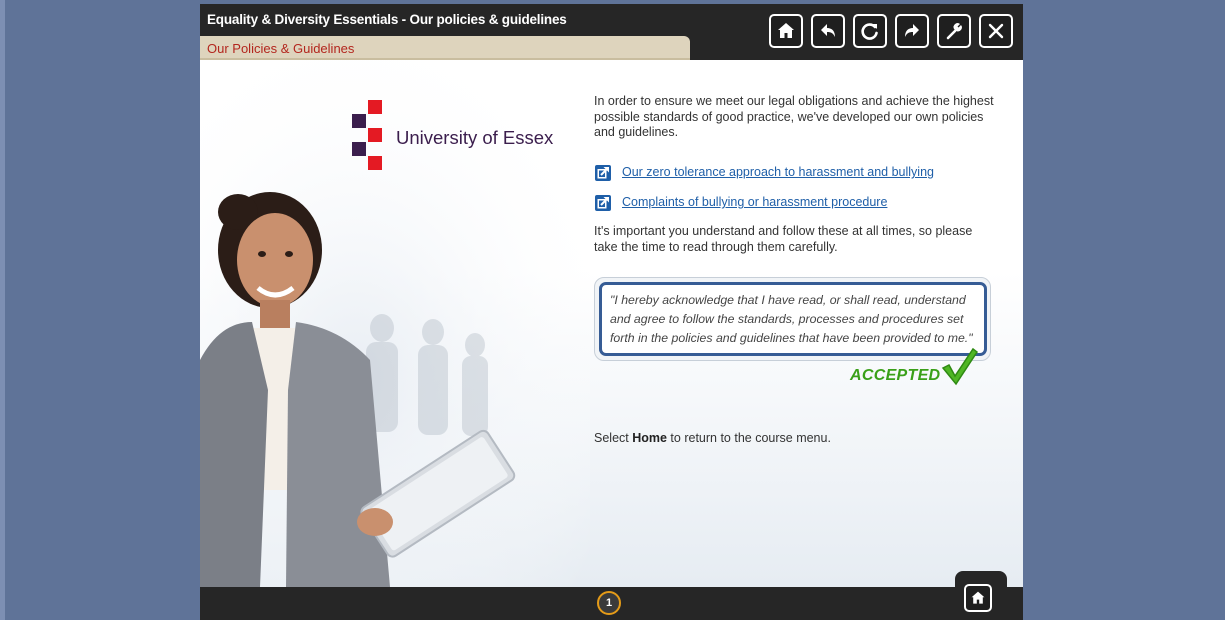  Describe the element at coordinates (609, 603) in the screenshot. I see `page-indicator: 1` at that location.